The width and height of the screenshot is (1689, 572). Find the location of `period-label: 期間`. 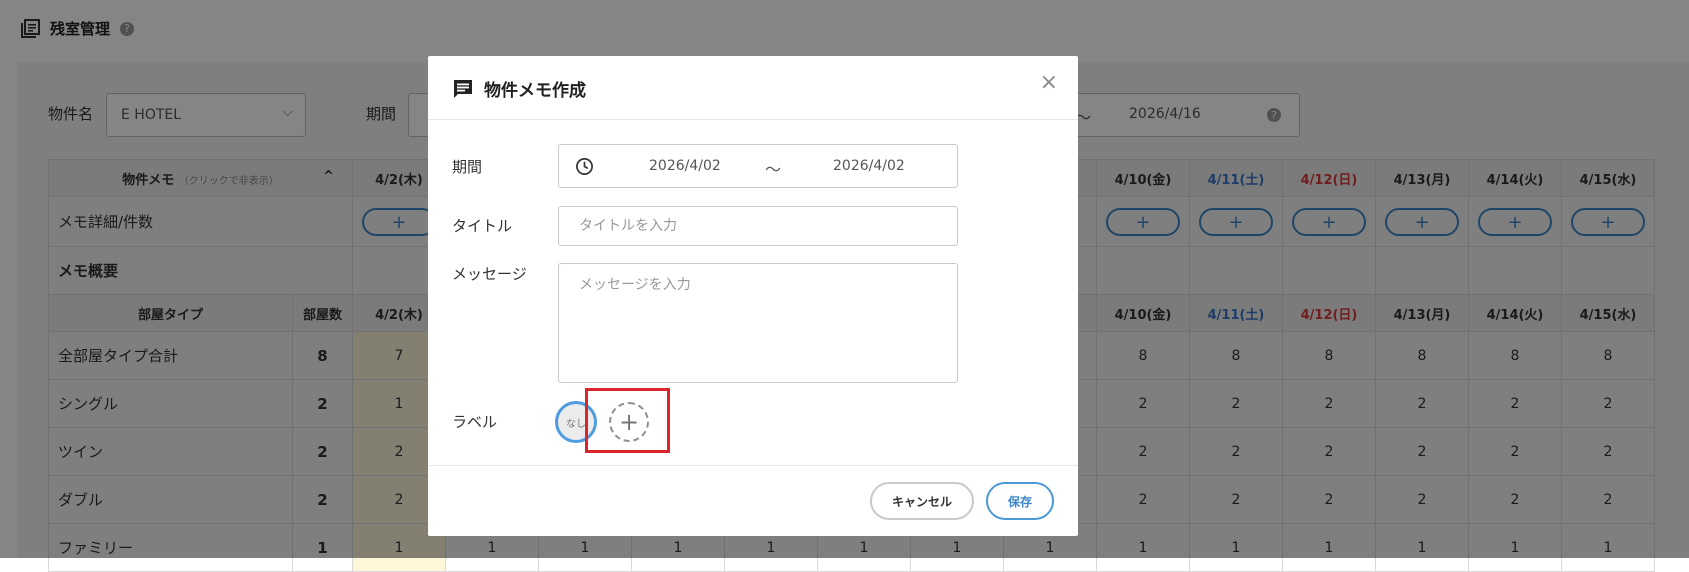

period-label: 期間 is located at coordinates (467, 167).